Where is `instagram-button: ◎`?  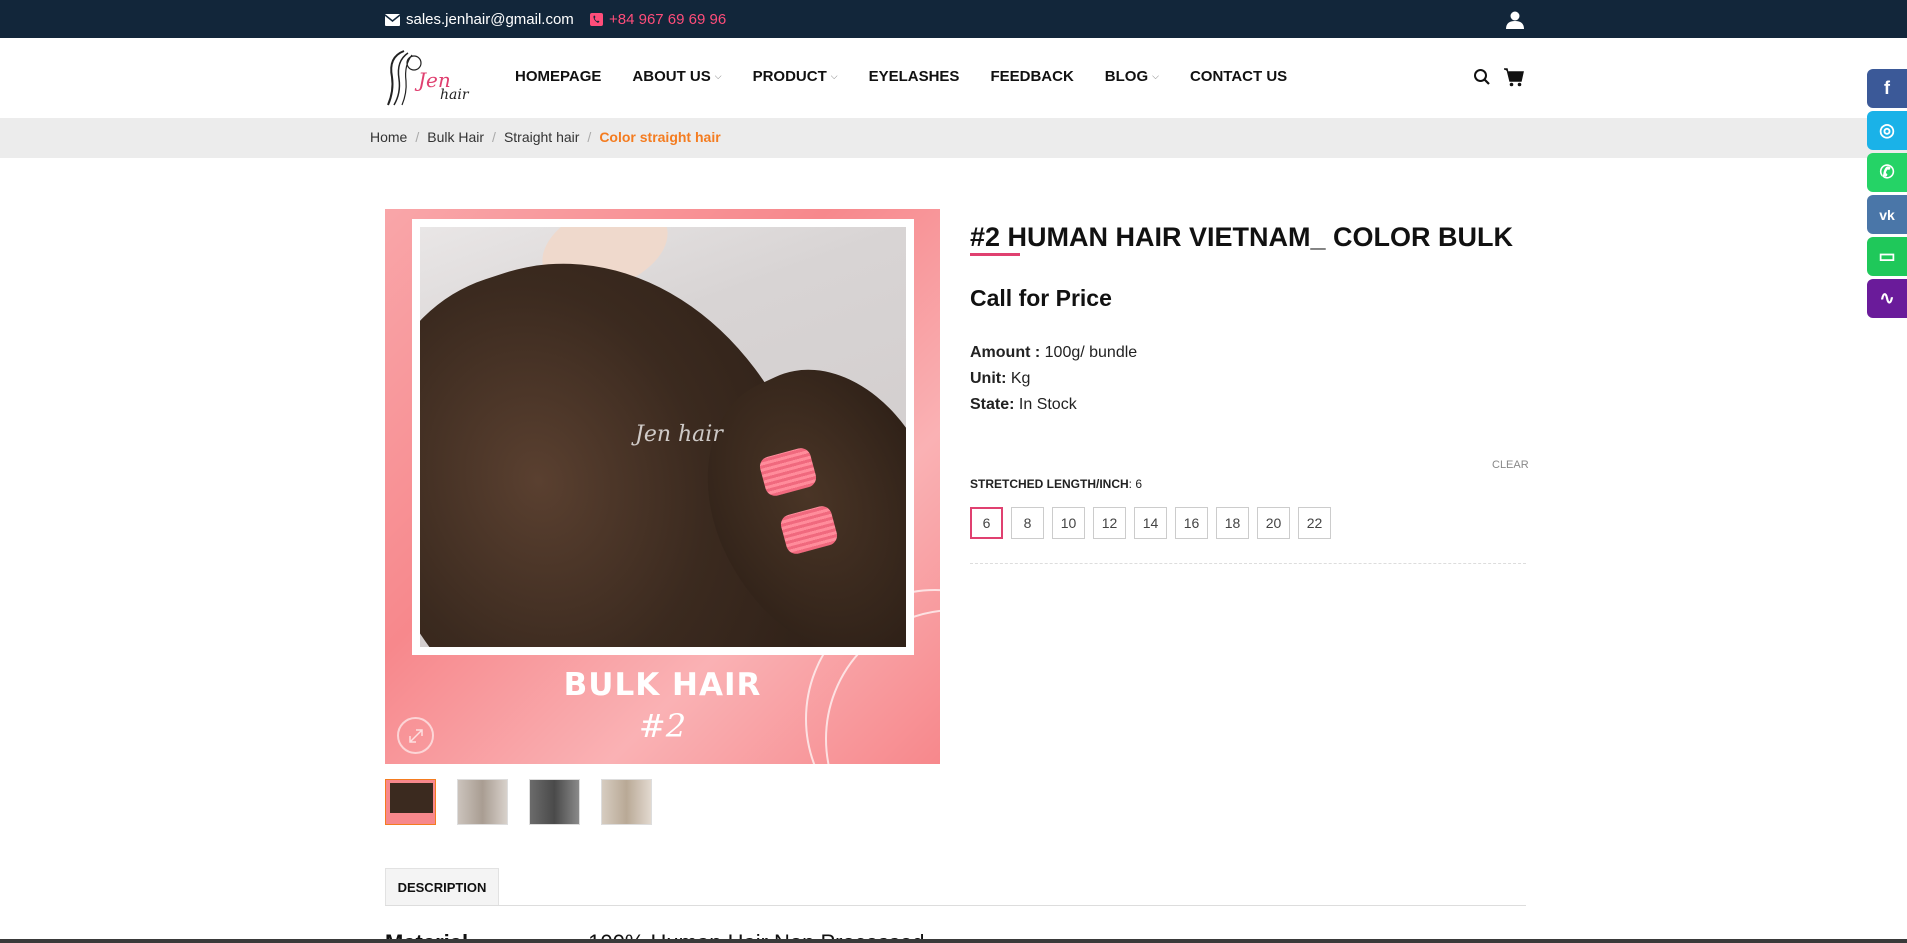
instagram-button: ◎ is located at coordinates (1887, 130).